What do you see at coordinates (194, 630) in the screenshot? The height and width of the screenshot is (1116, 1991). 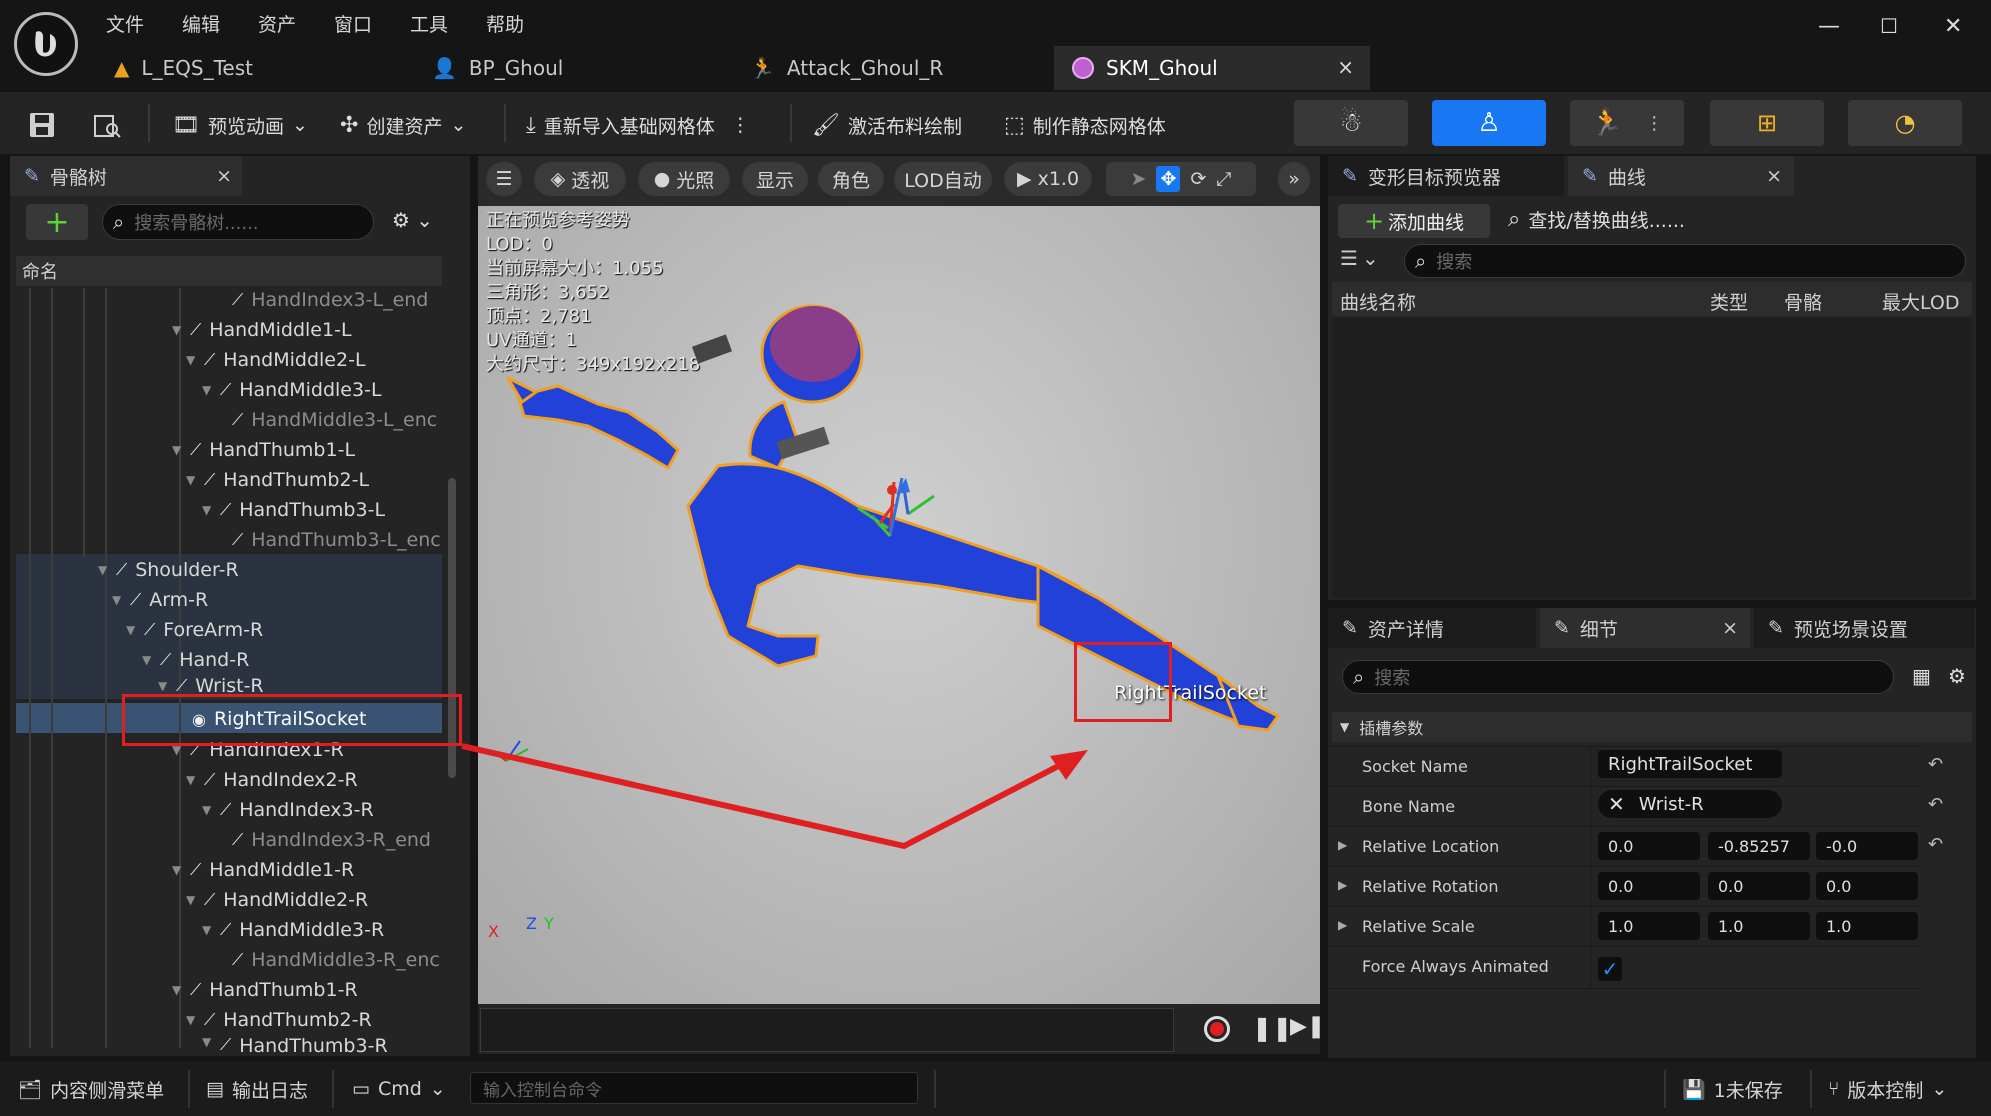 I see `tree-row: ▼ ⟋ ForeArm-R` at bounding box center [194, 630].